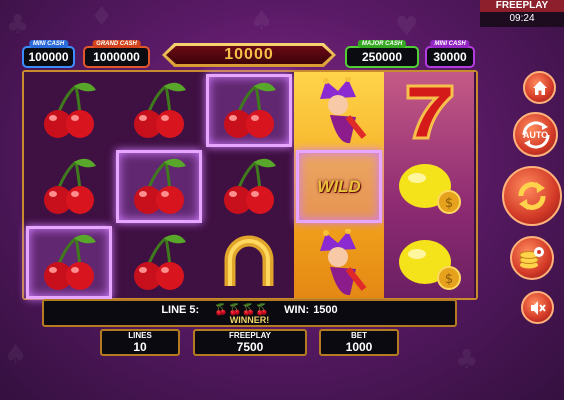 The image size is (564, 400). Describe the element at coordinates (48, 57) in the screenshot. I see `jackpot-mini-value: 100000` at that location.